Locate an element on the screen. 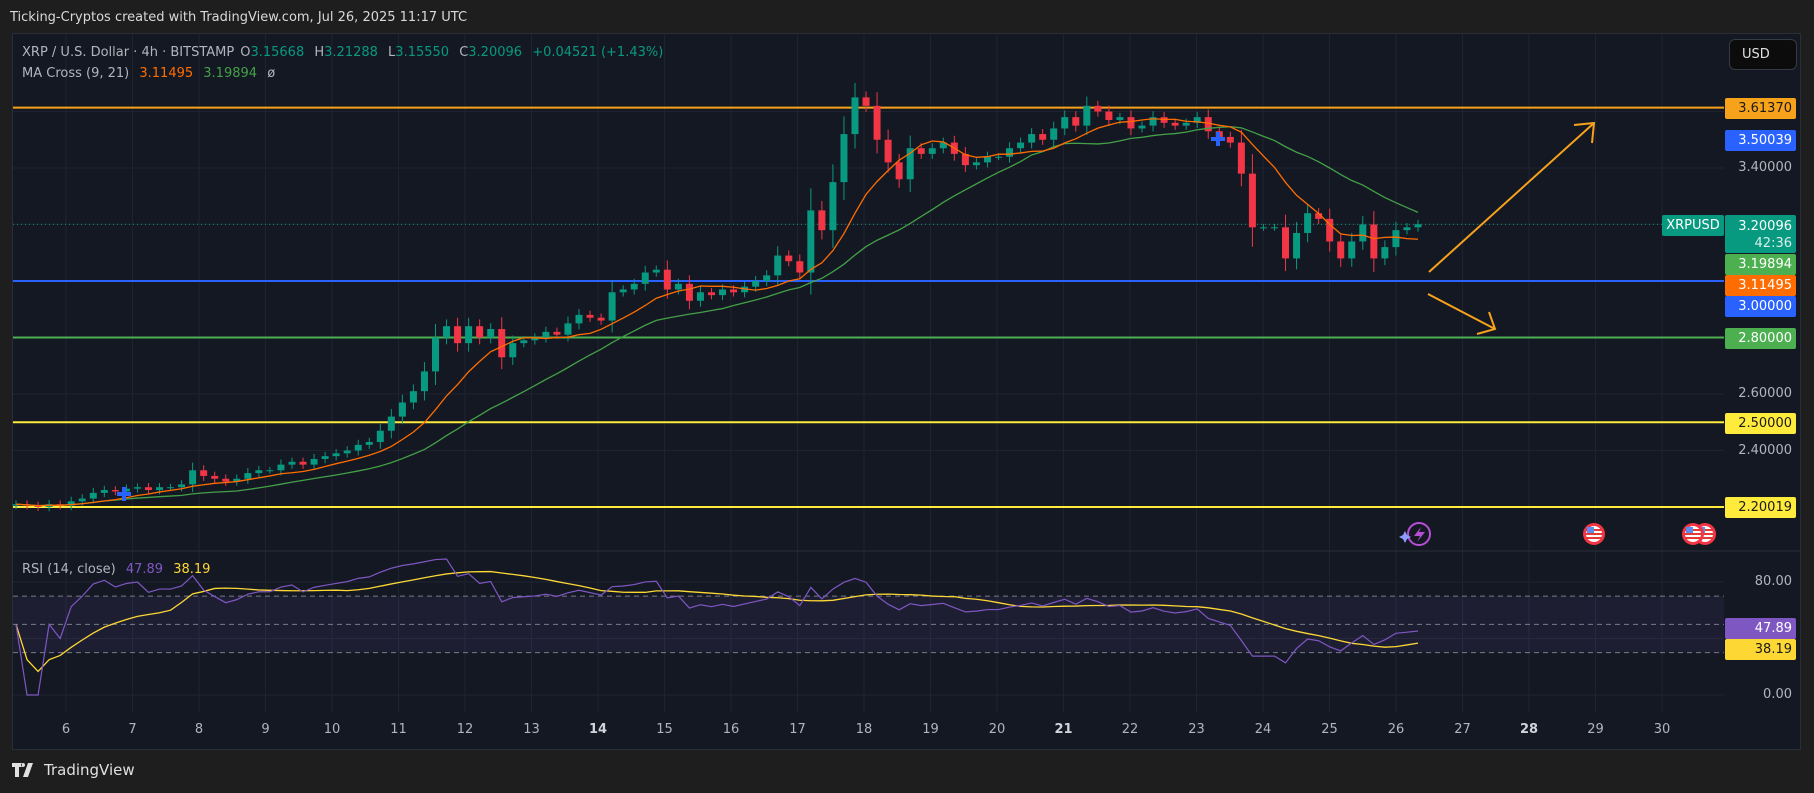  ma-cross-marker-icon is located at coordinates (1218, 139).